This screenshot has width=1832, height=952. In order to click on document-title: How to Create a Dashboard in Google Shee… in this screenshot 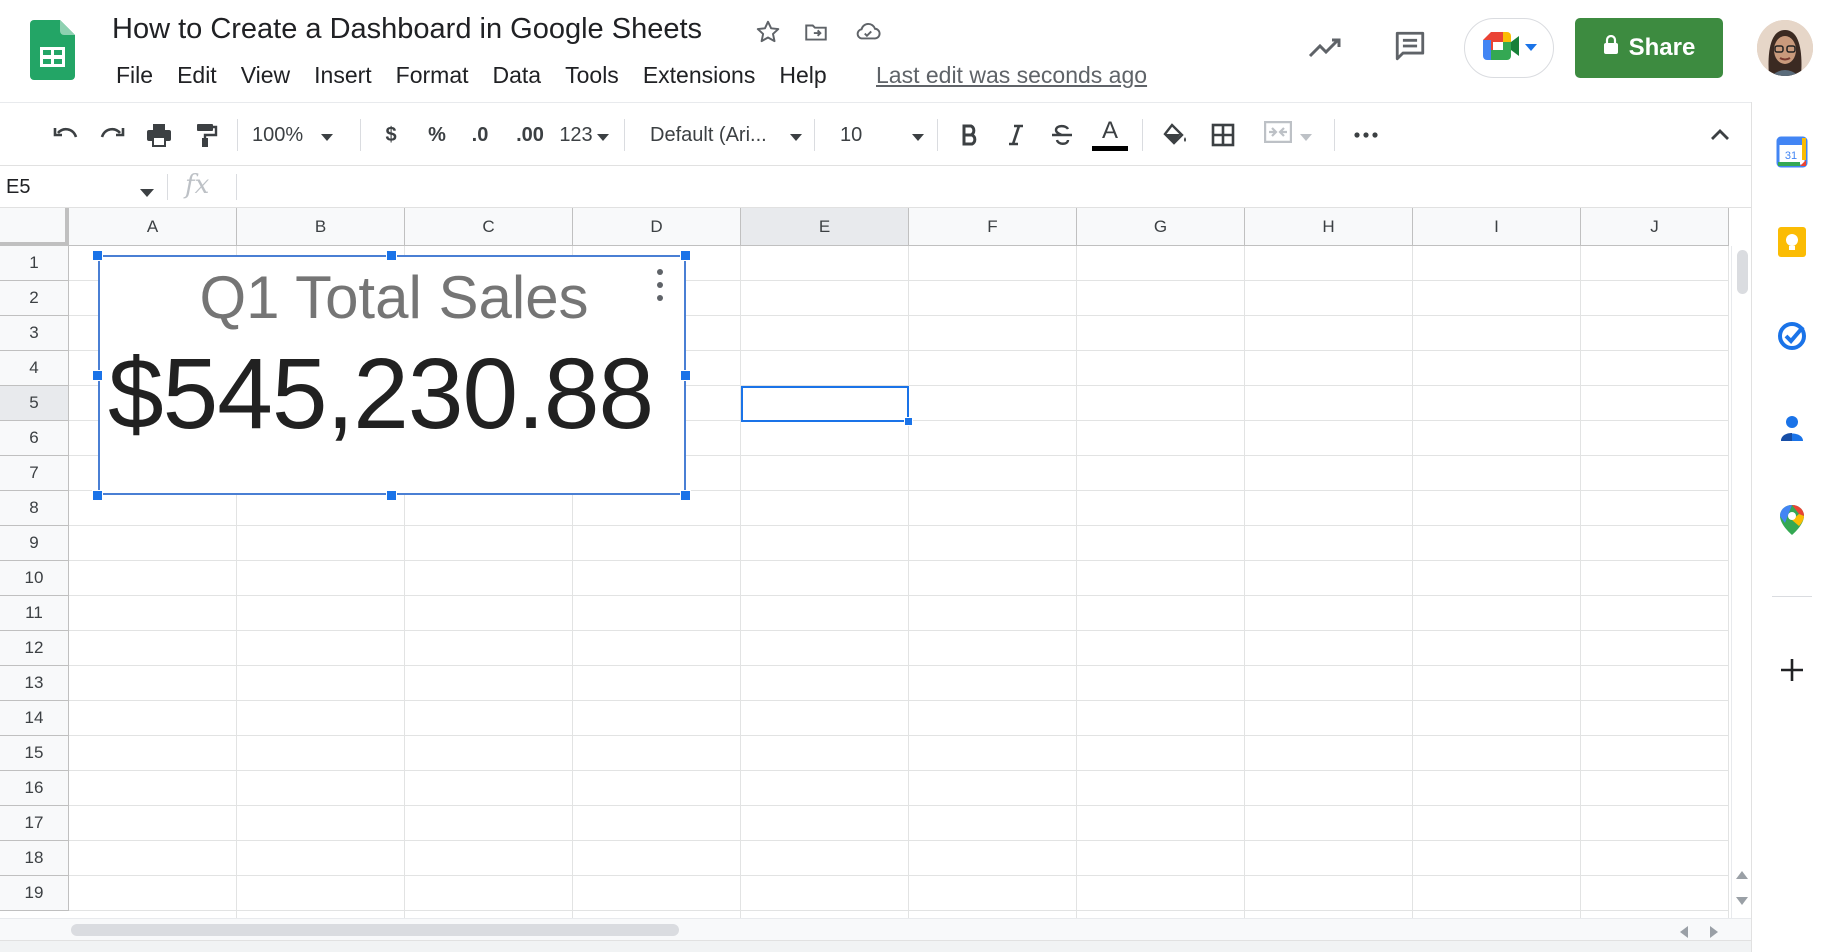, I will do `click(407, 29)`.